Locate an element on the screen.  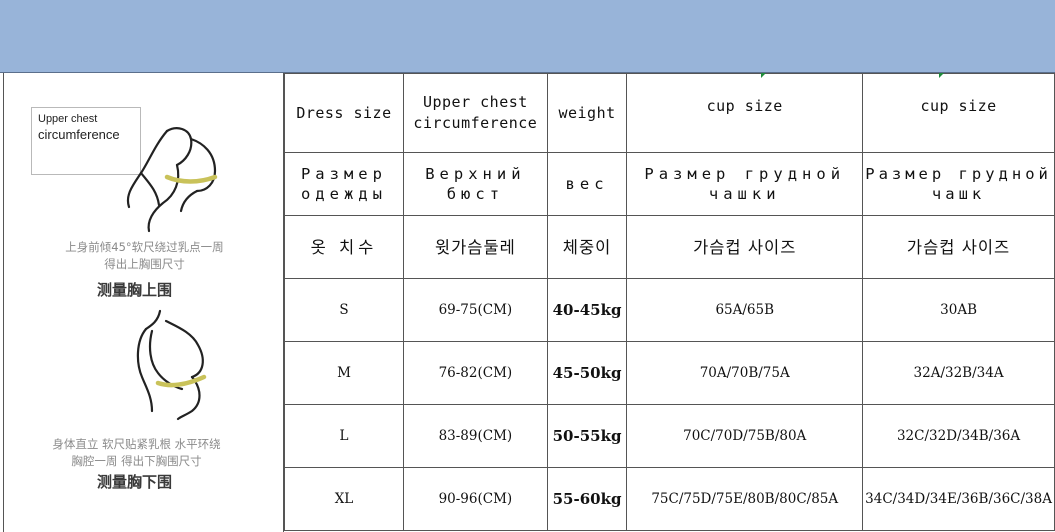
size-cell: L is located at coordinates (344, 436).